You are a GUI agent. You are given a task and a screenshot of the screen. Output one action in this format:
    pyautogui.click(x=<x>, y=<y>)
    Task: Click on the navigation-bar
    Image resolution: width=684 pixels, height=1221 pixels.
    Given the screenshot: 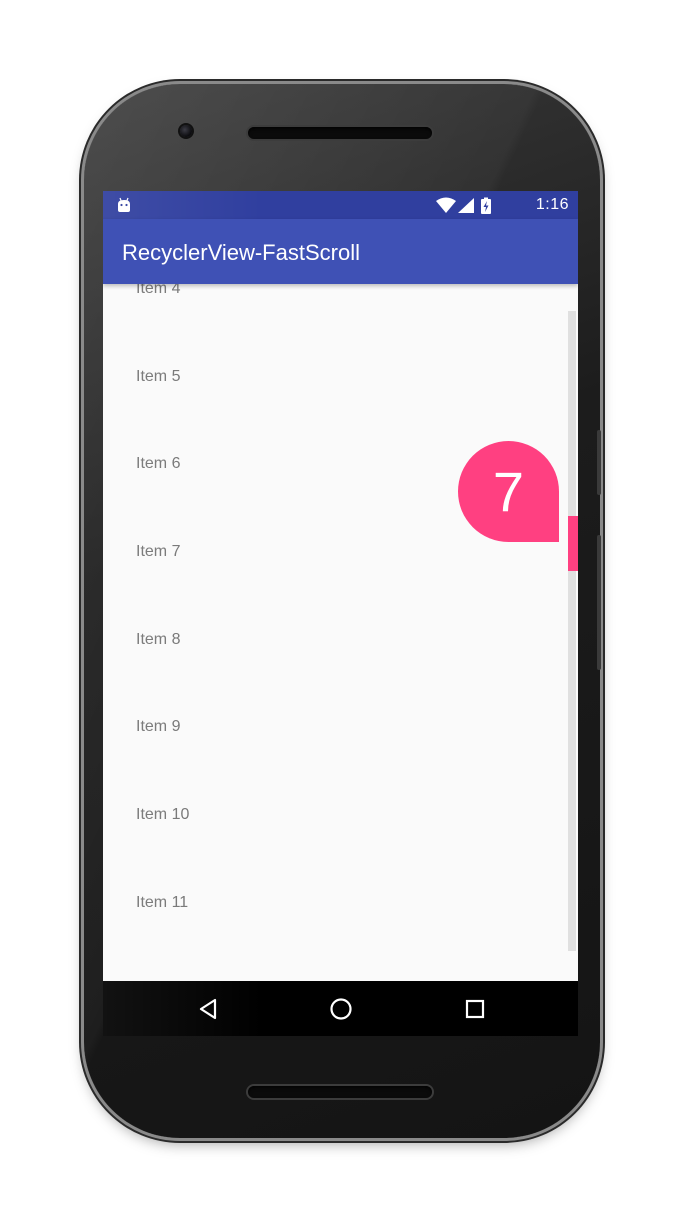 What is the action you would take?
    pyautogui.click(x=340, y=1008)
    